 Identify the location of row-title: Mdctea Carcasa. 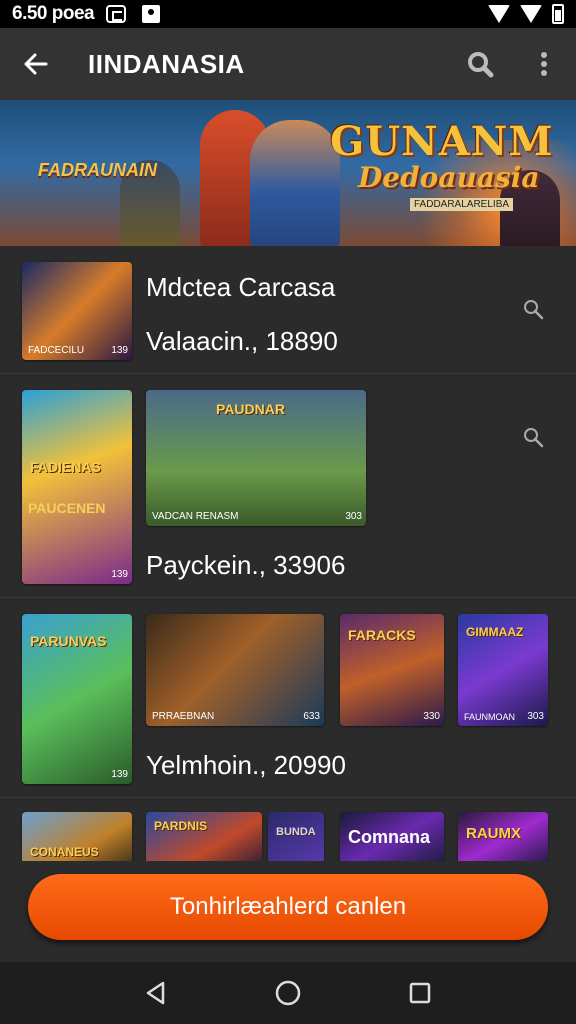
(241, 287).